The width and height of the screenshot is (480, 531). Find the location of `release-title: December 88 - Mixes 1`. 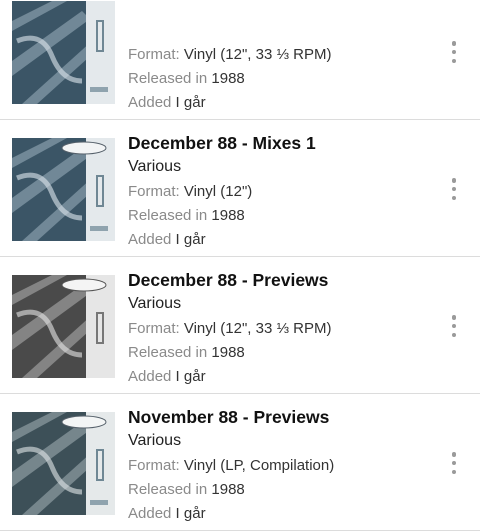

release-title: December 88 - Mixes 1 is located at coordinates (222, 143).